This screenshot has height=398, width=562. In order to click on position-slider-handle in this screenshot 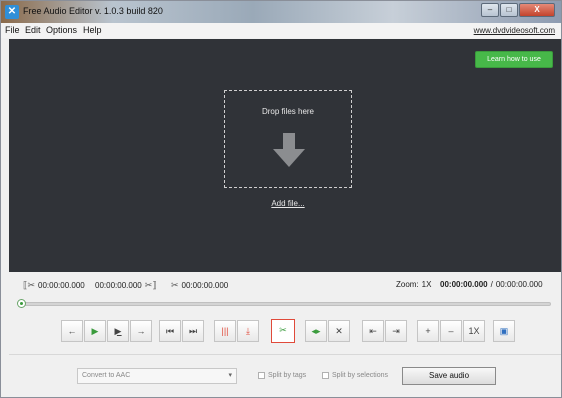, I will do `click(21, 303)`.